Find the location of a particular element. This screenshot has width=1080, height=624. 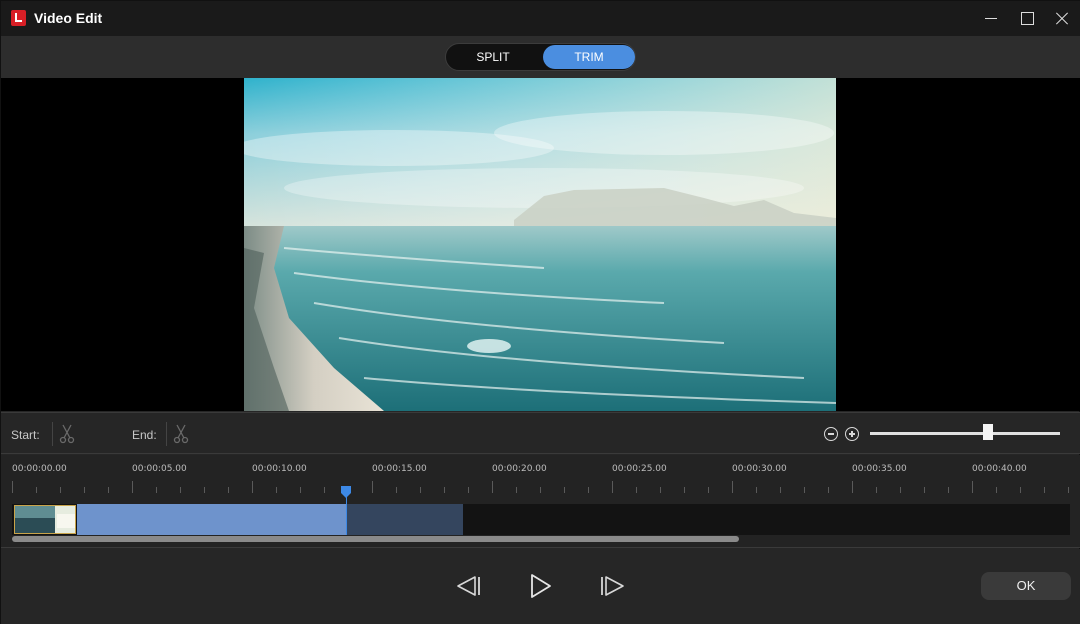

window-title: Video Edit is located at coordinates (68, 18).